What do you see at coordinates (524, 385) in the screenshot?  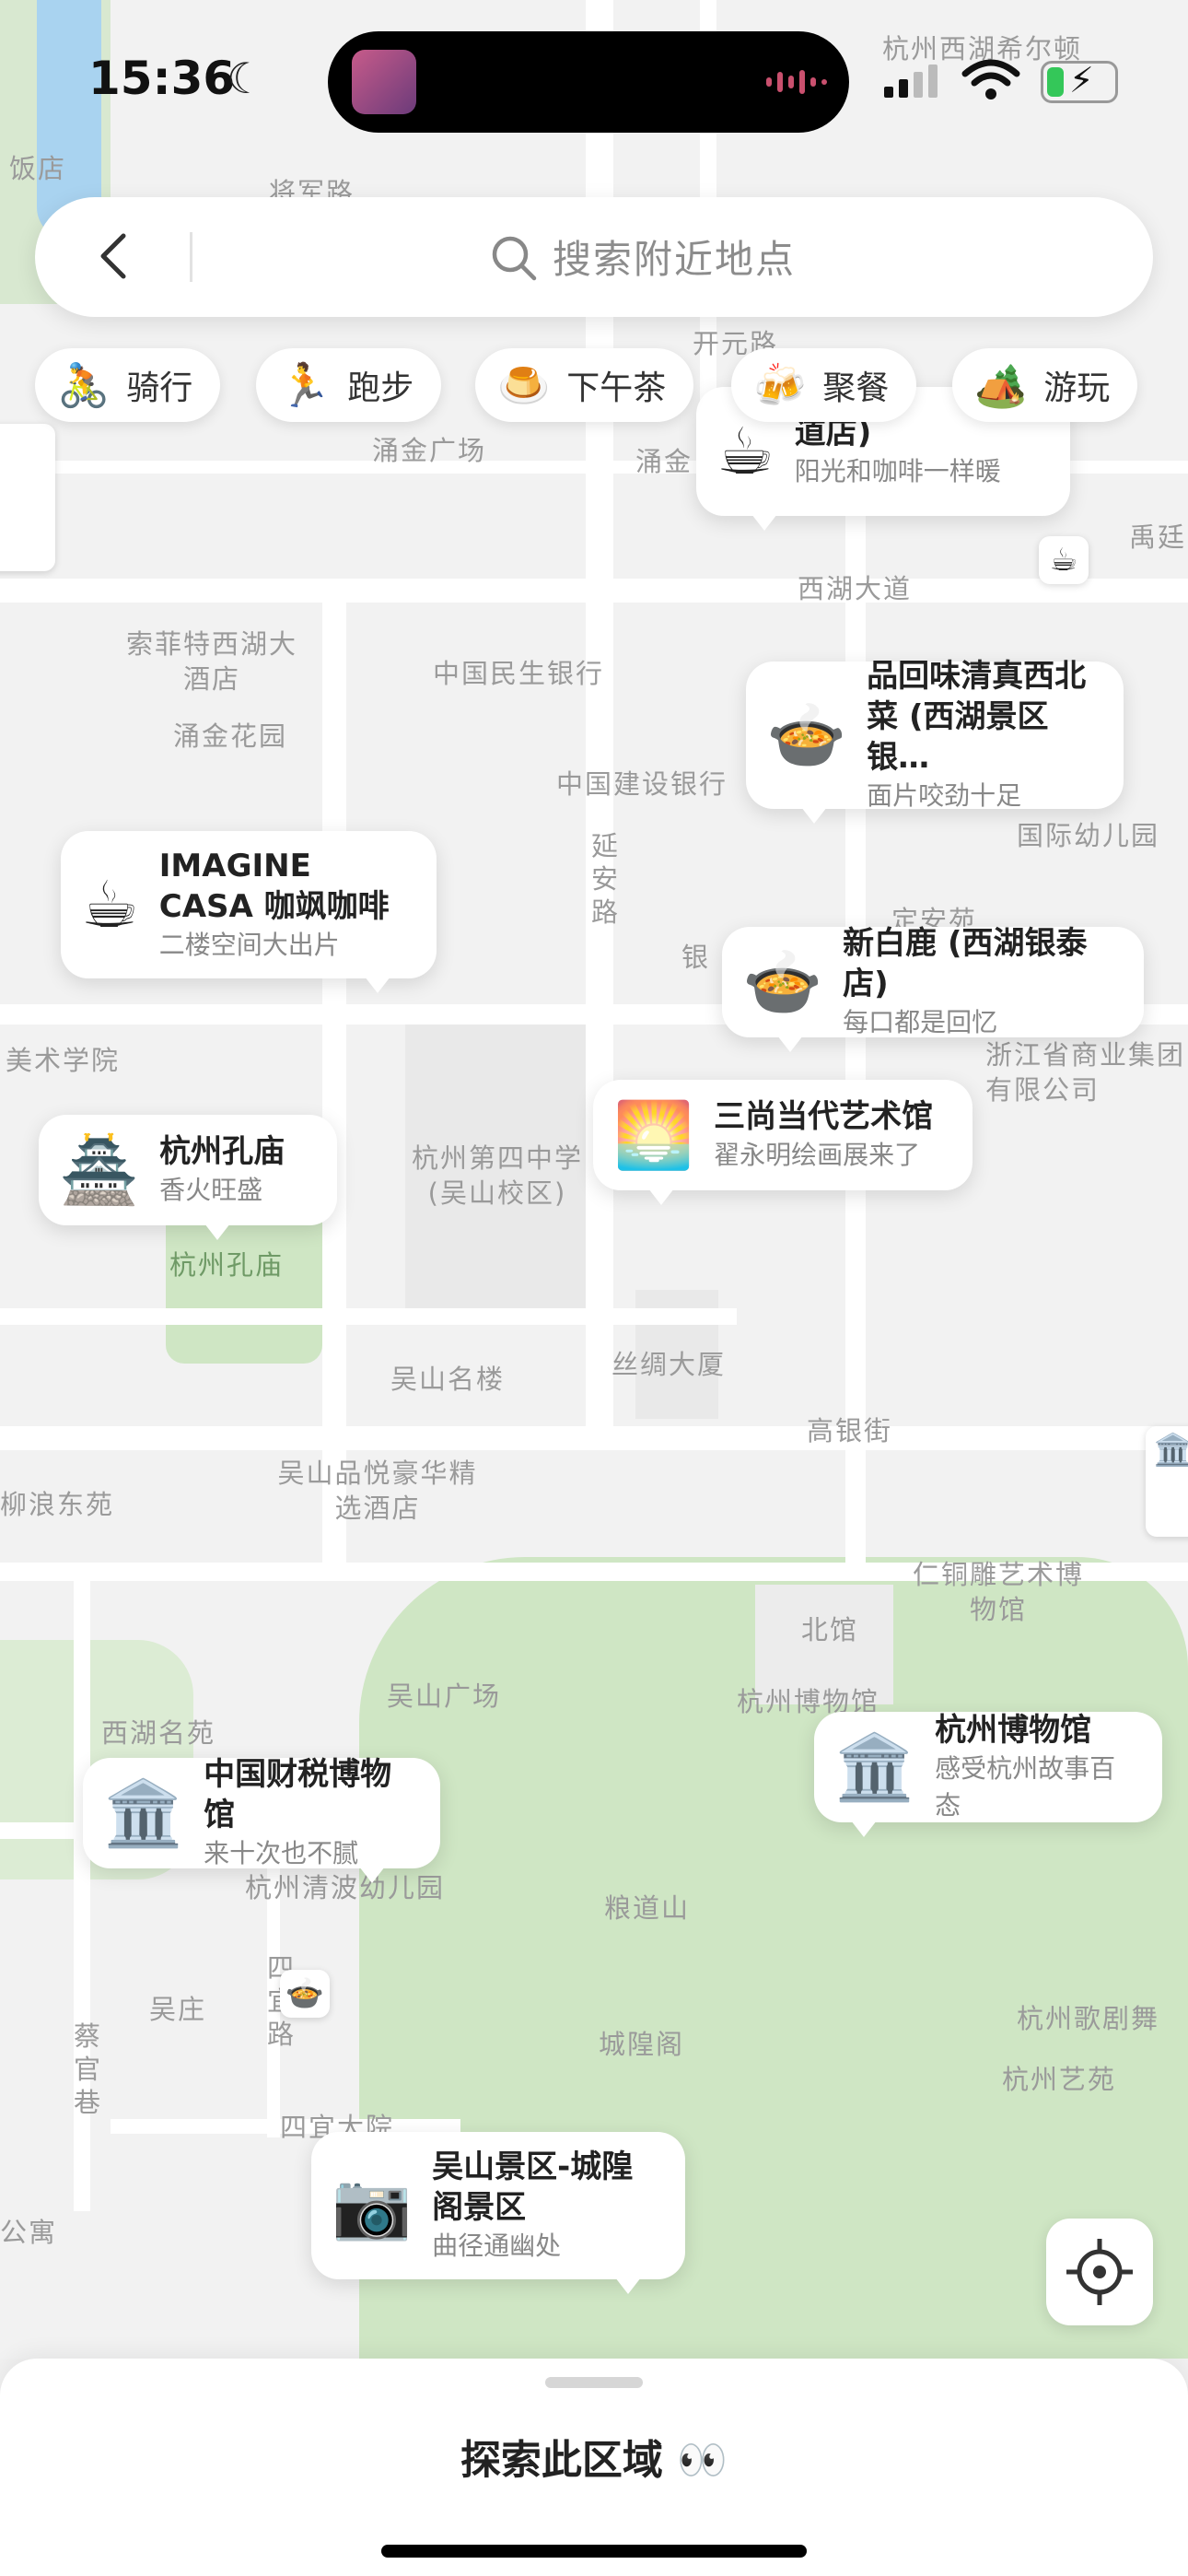 I see `pudding-icon: 🍮` at bounding box center [524, 385].